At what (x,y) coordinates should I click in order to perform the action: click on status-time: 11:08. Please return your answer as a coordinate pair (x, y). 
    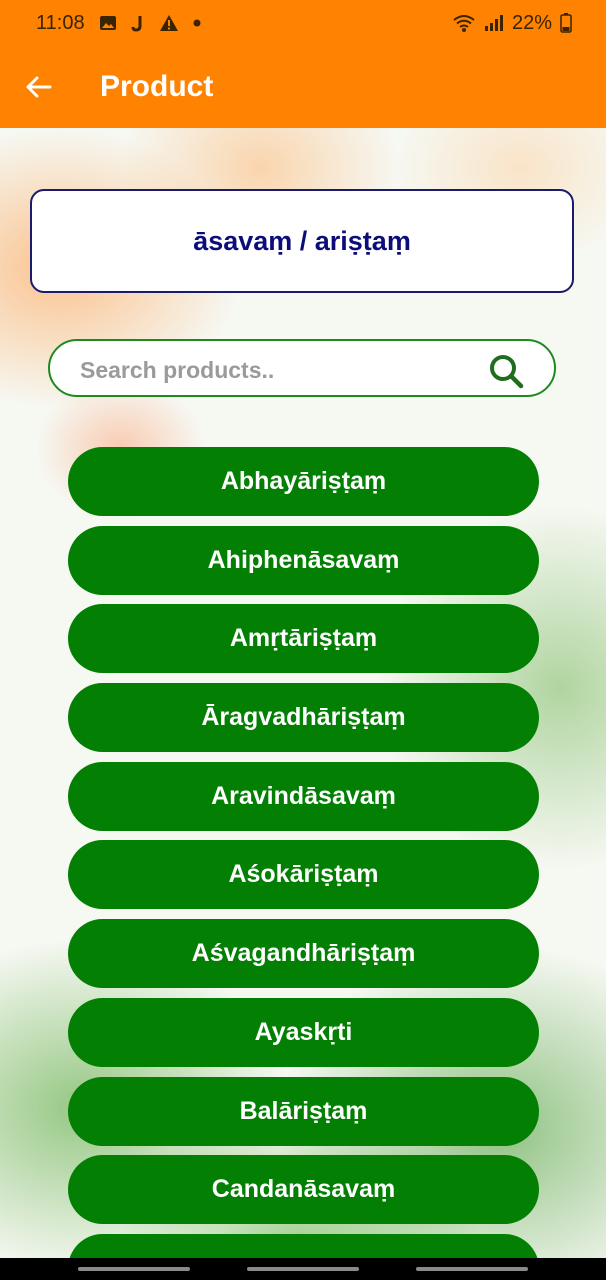
    Looking at the image, I should click on (60, 22).